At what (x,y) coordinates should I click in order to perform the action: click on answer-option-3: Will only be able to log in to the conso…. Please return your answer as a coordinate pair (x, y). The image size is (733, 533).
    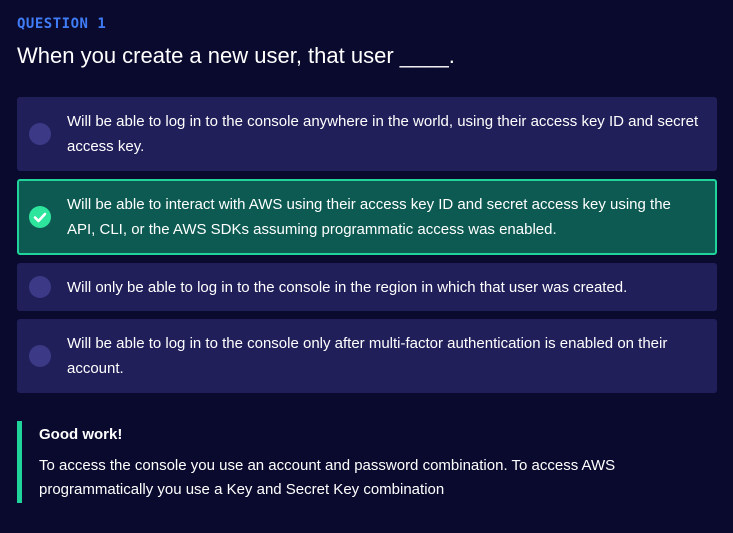
    Looking at the image, I should click on (367, 287).